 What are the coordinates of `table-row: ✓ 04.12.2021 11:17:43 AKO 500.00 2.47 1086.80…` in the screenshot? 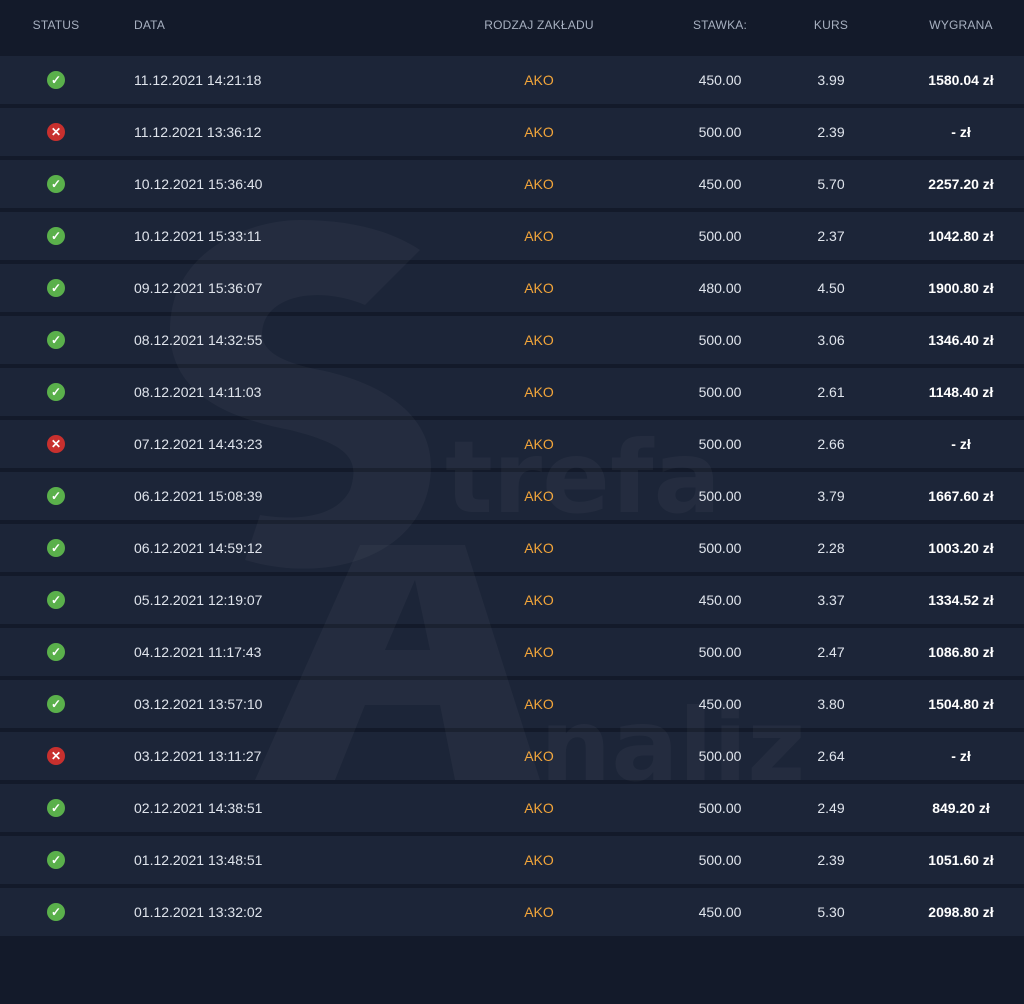 It's located at (512, 650).